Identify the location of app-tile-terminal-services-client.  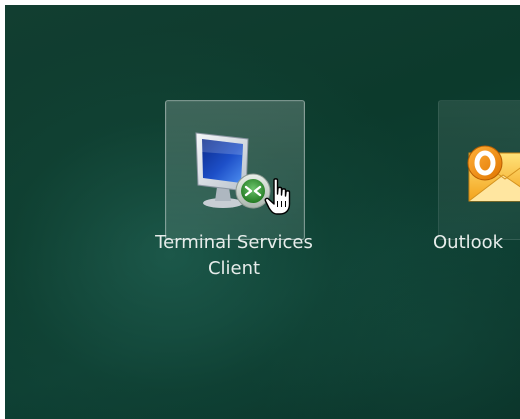
(235, 170).